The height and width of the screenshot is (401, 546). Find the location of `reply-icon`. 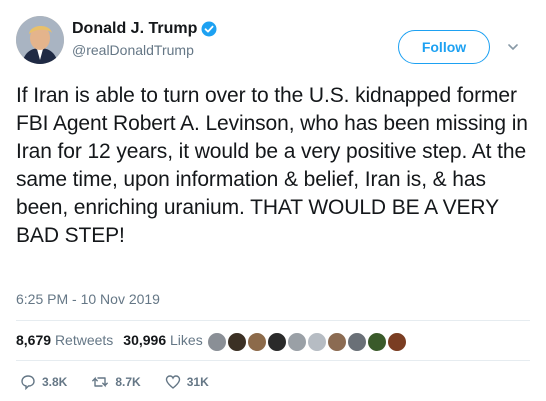

reply-icon is located at coordinates (28, 382).